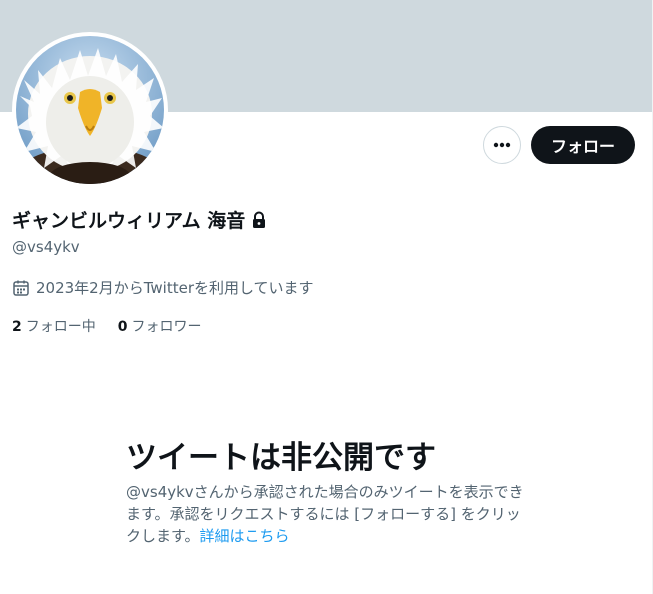  I want to click on more-options-button, so click(502, 145).